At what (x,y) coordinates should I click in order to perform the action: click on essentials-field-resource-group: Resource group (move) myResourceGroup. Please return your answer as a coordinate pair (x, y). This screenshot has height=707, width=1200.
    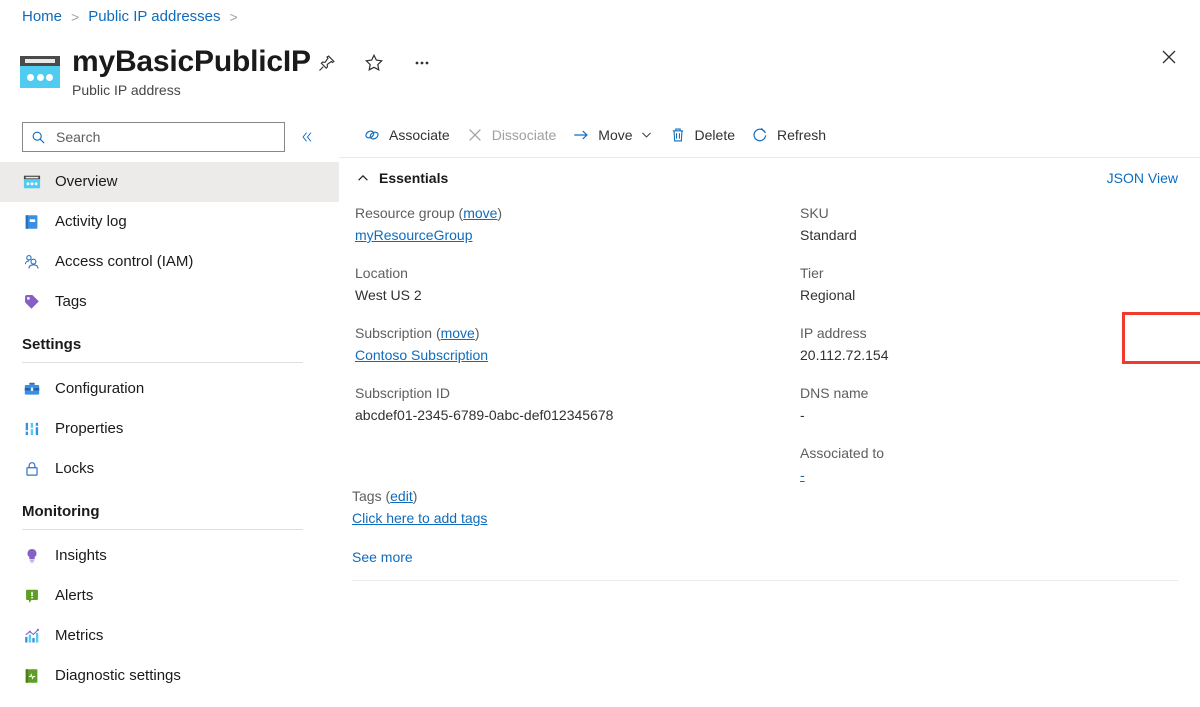
    Looking at the image, I should click on (577, 225).